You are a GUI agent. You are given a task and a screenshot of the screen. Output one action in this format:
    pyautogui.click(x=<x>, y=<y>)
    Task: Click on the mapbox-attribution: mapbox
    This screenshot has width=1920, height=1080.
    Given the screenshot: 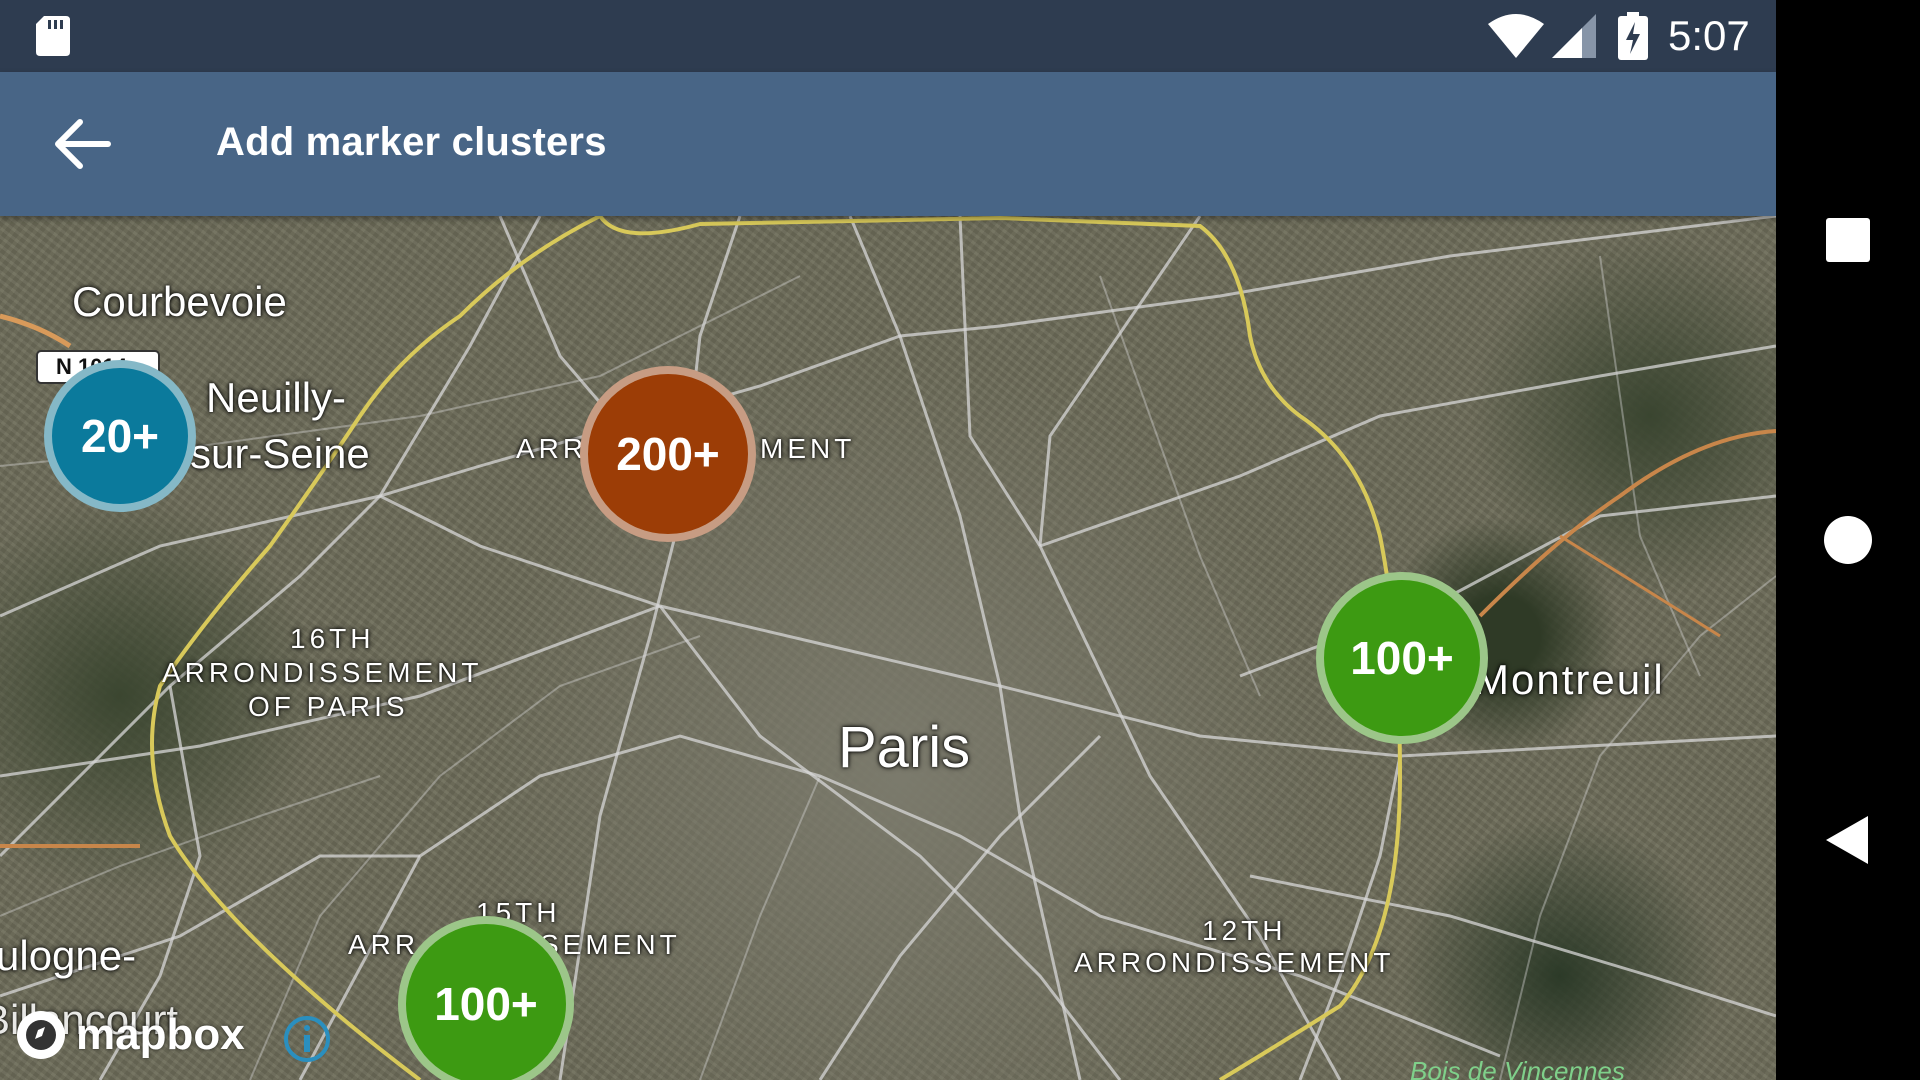 What is the action you would take?
    pyautogui.click(x=129, y=1035)
    